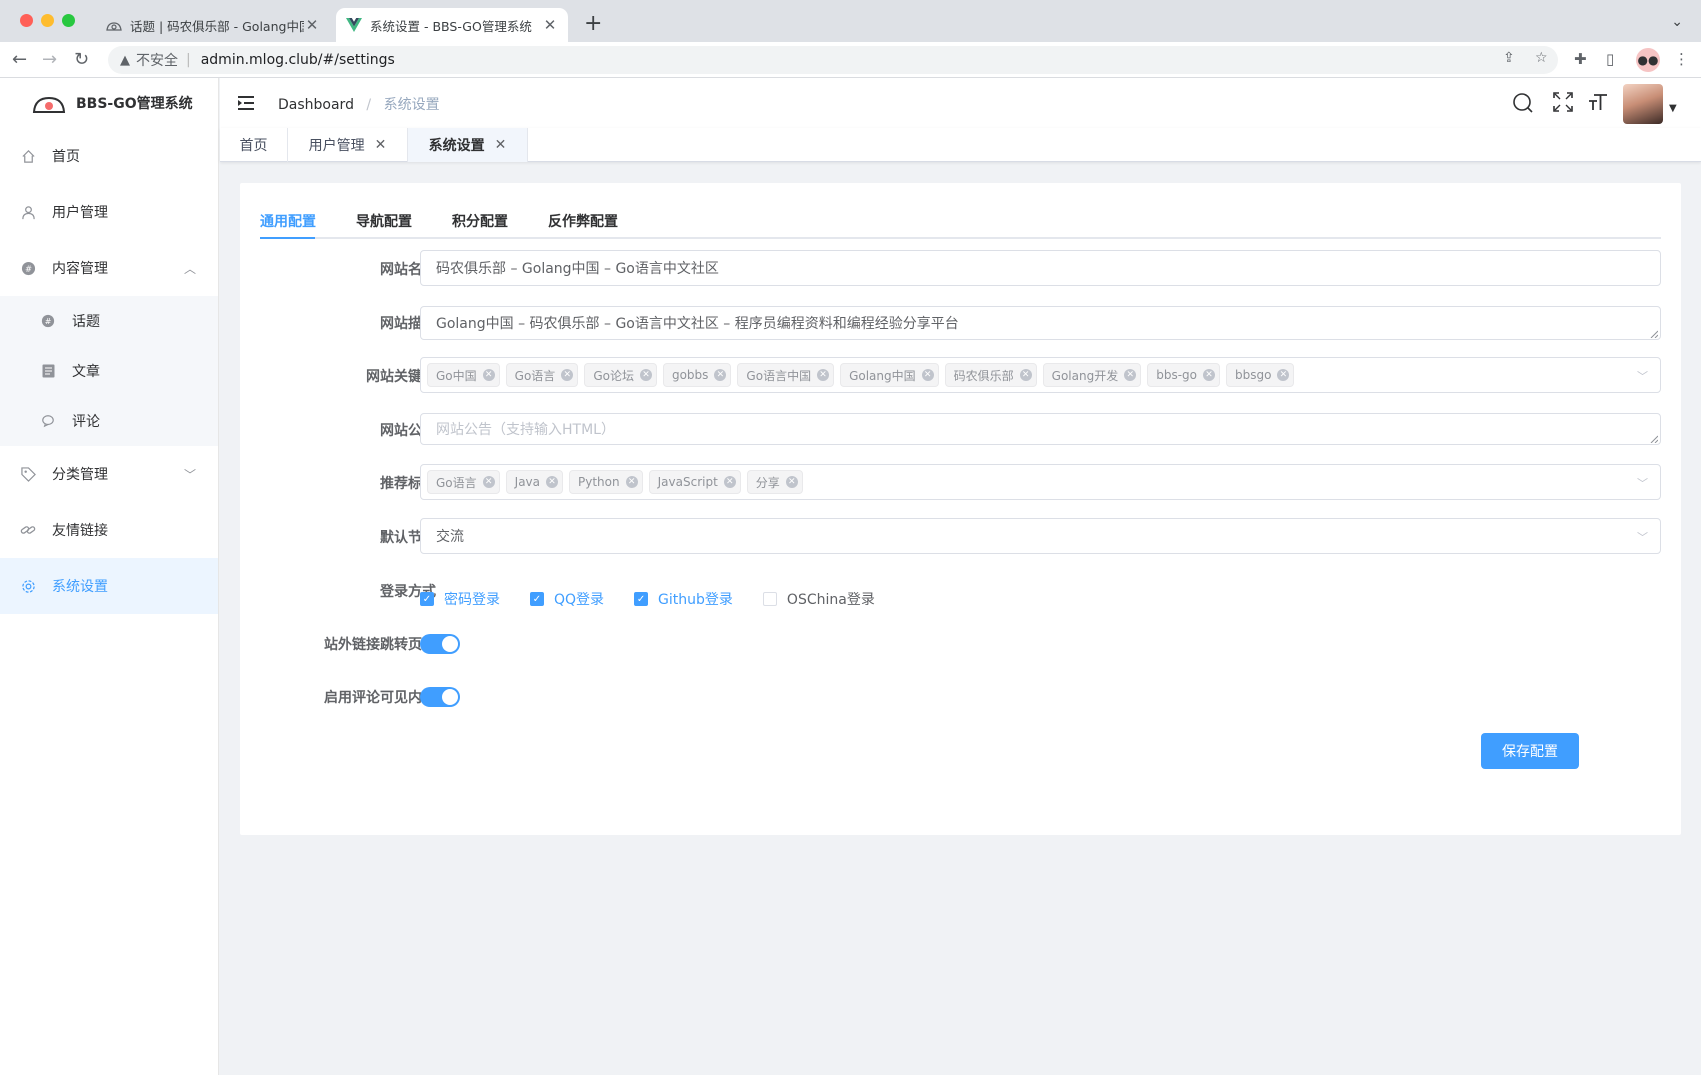  Describe the element at coordinates (109, 321) in the screenshot. I see `sidebar-item-topics: # 话题` at that location.